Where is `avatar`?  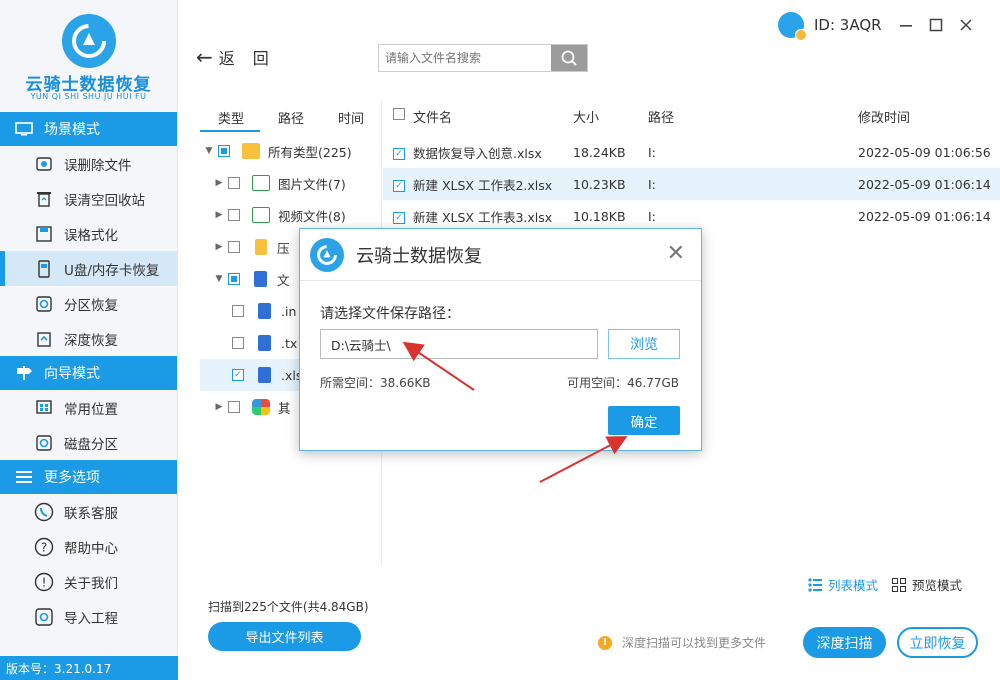 avatar is located at coordinates (792, 26).